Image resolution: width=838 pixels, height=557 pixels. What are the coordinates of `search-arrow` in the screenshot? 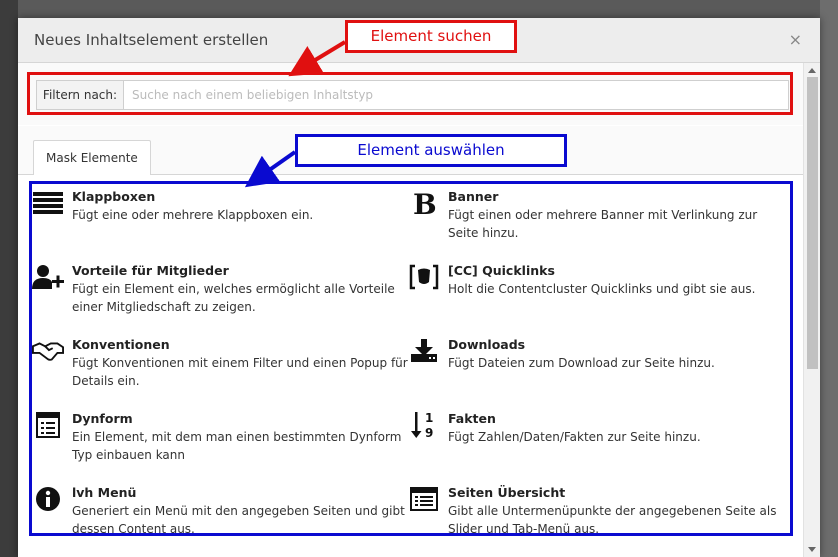 It's located at (317, 58).